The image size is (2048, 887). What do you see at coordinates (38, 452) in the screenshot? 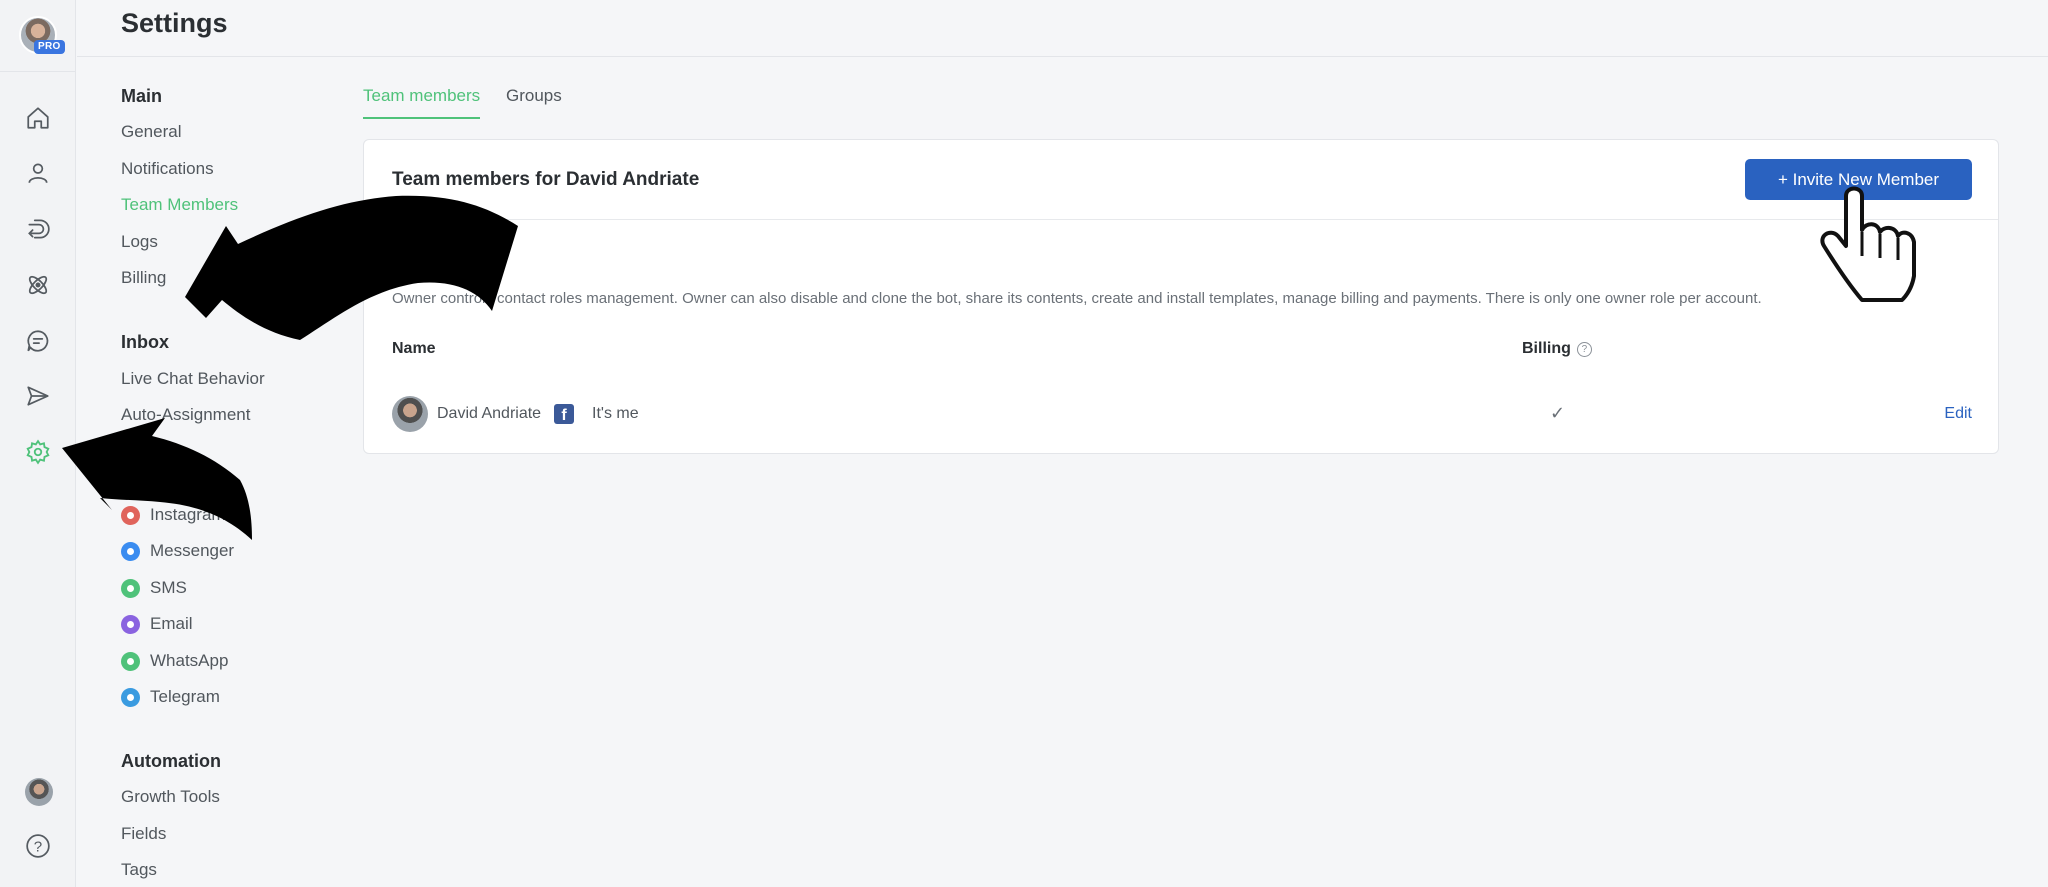
I see `gear-icon` at bounding box center [38, 452].